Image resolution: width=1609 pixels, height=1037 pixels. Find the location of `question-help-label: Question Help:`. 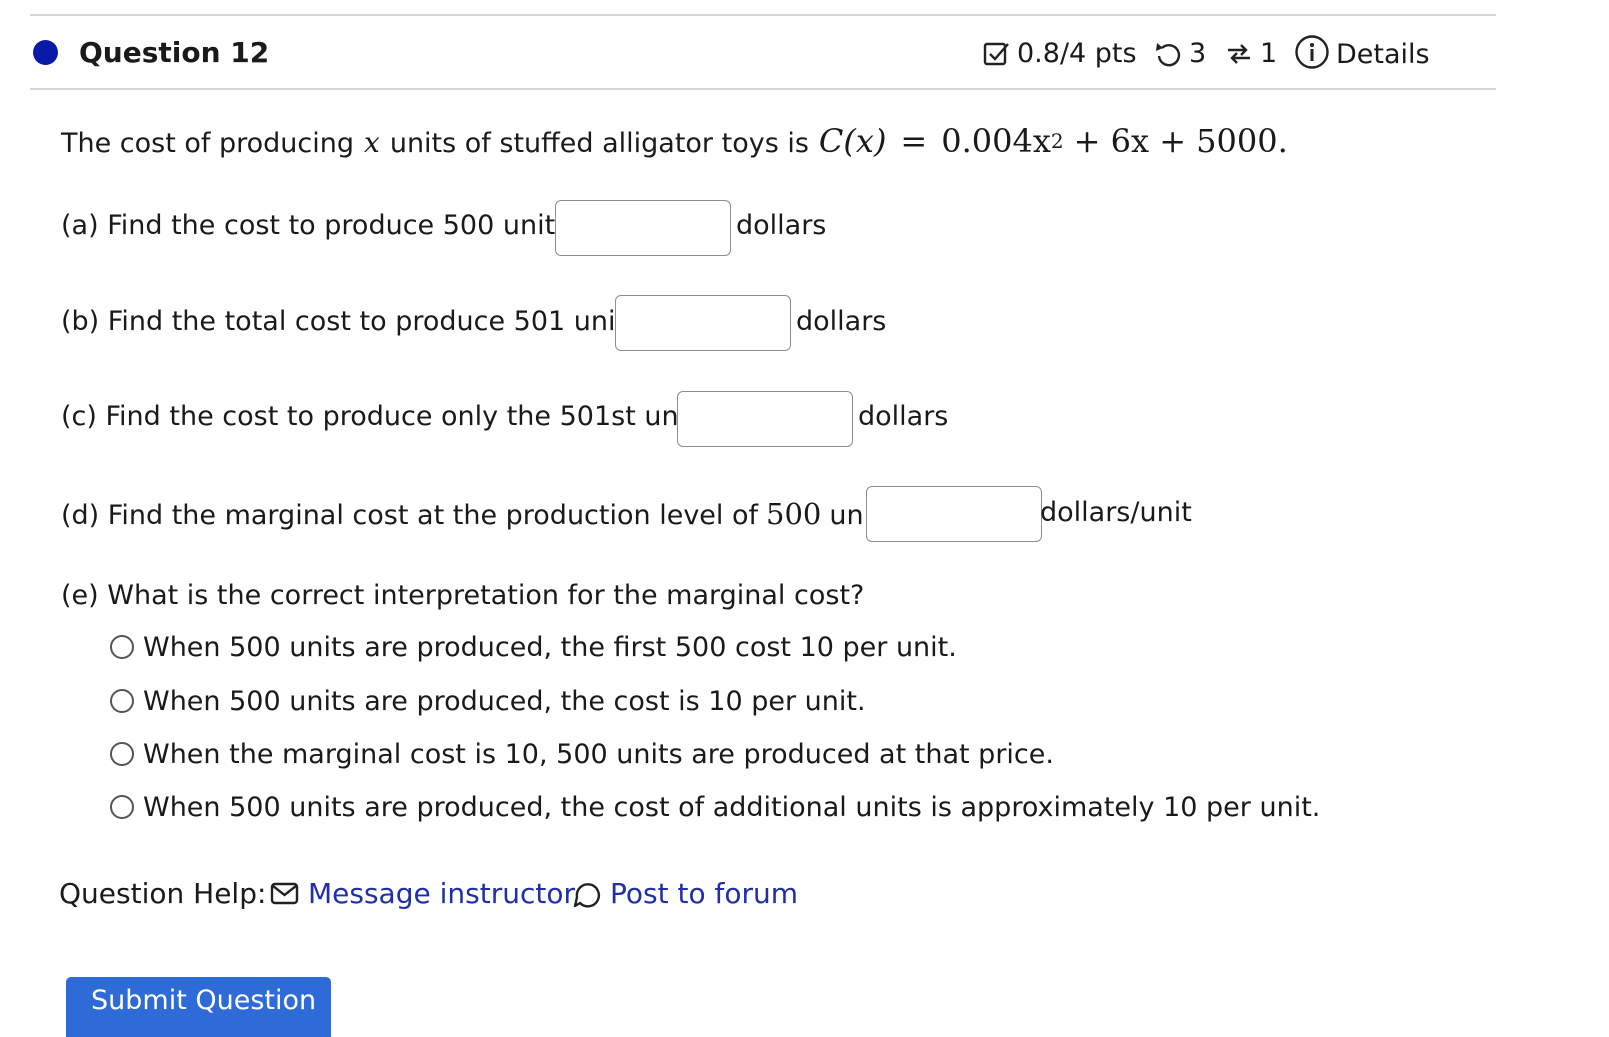

question-help-label: Question Help: is located at coordinates (163, 893).